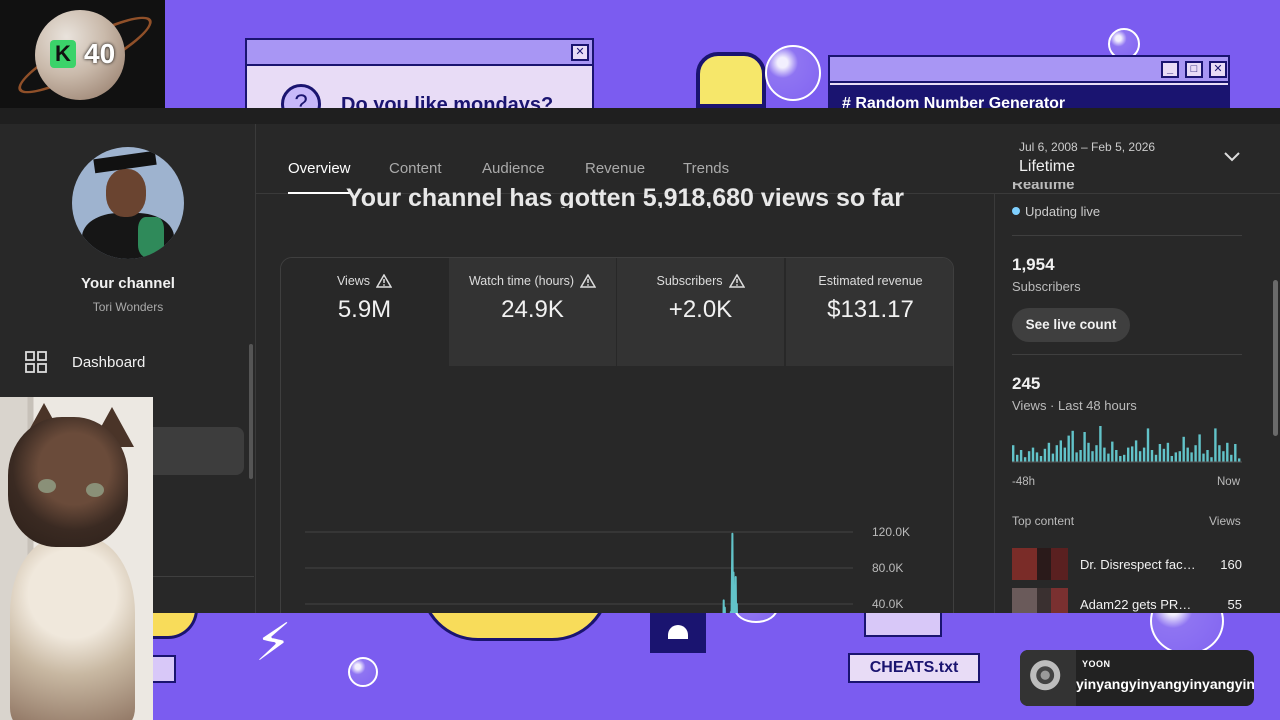 The width and height of the screenshot is (1280, 720). What do you see at coordinates (1194, 69) in the screenshot?
I see `maximize-icon: □` at bounding box center [1194, 69].